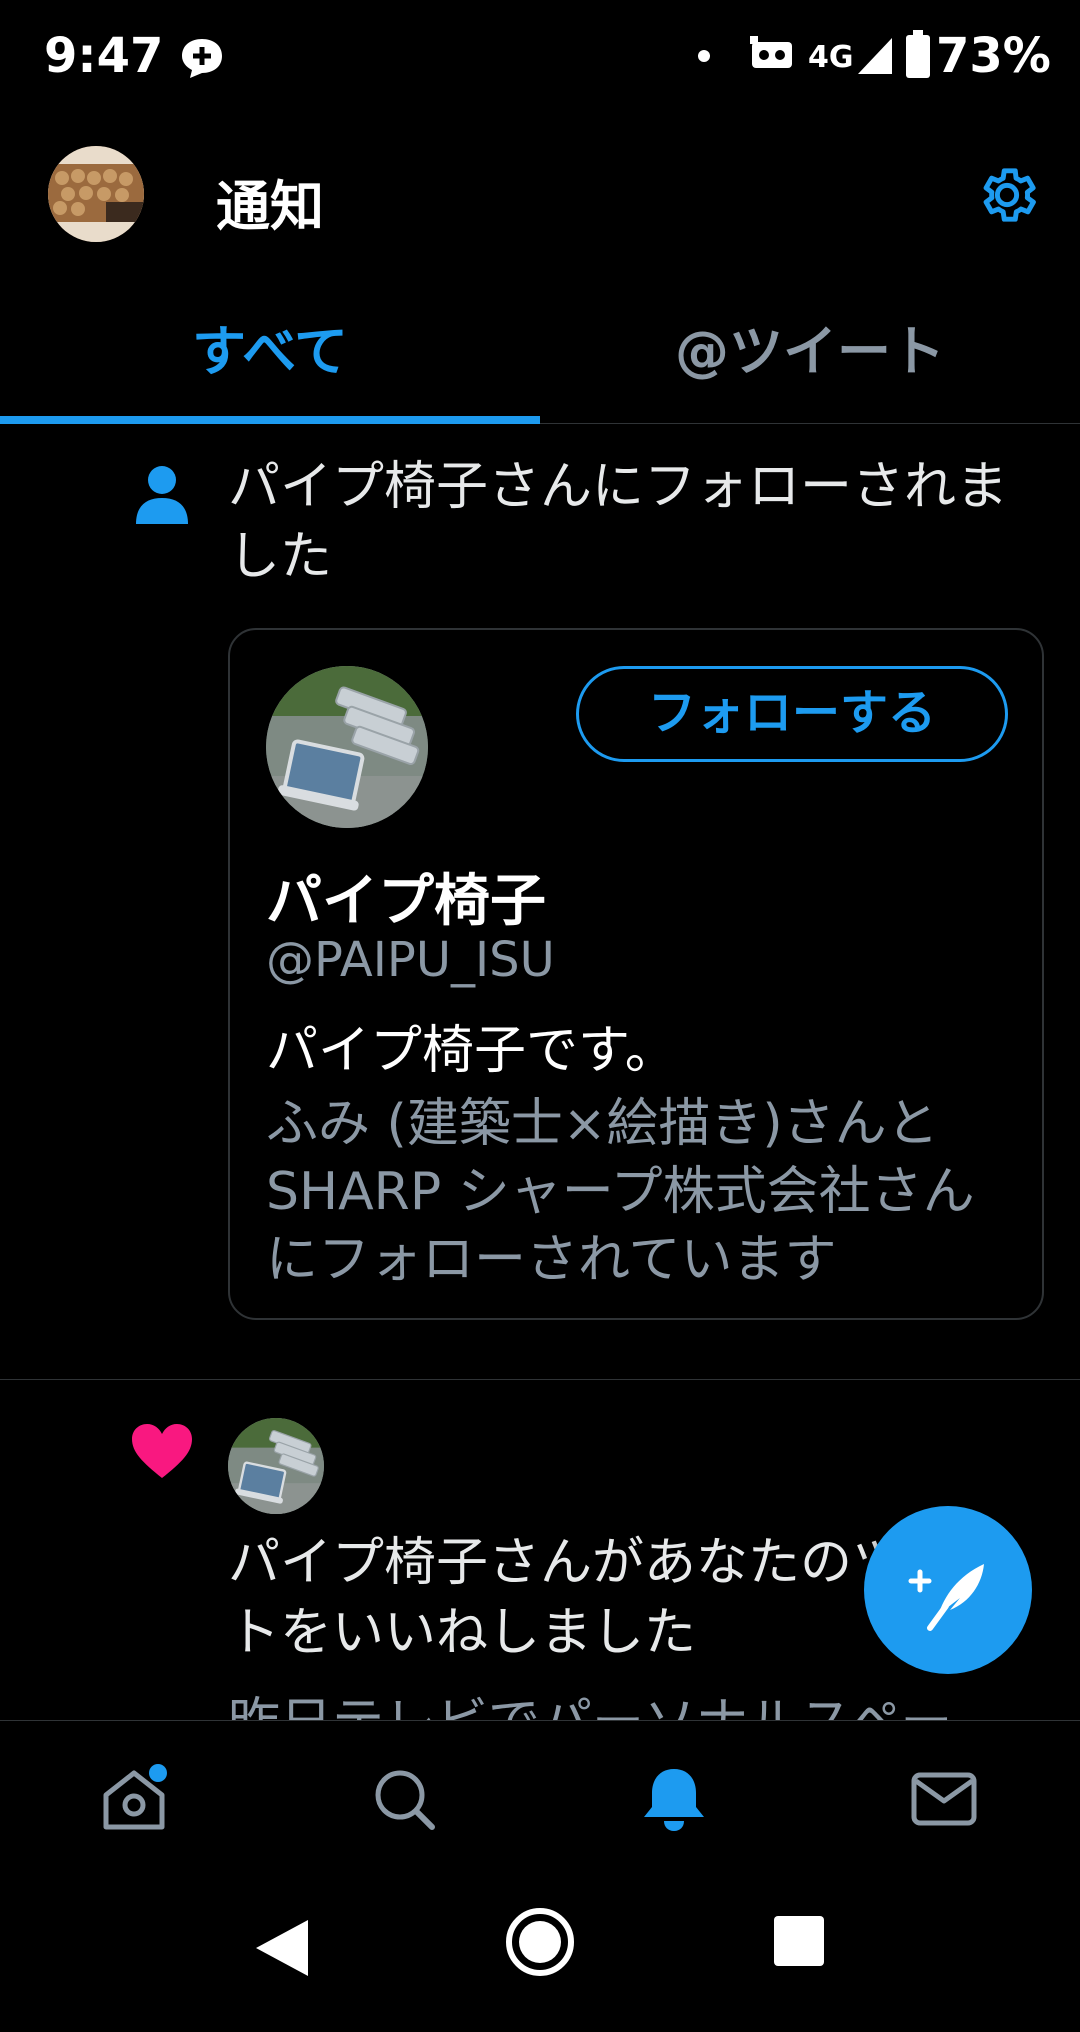  I want to click on liker-avatar, so click(276, 1466).